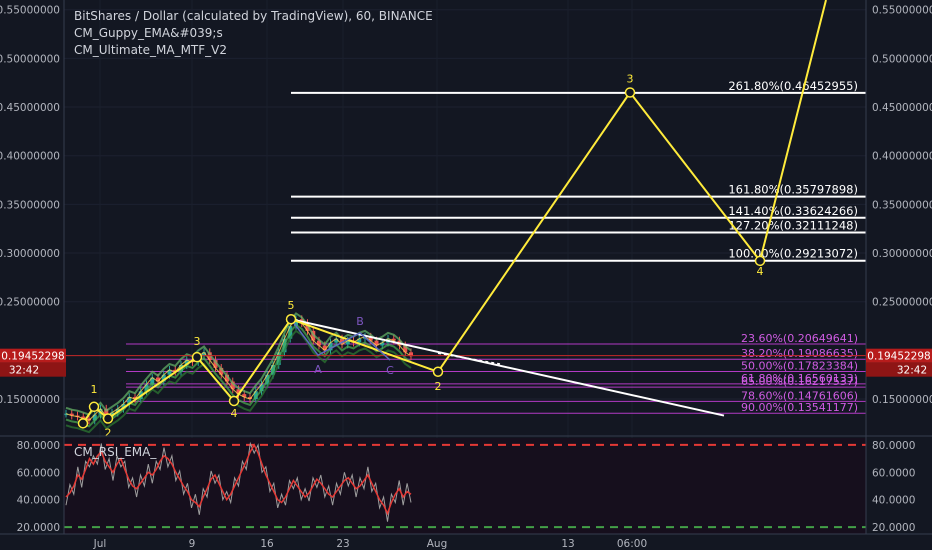  Describe the element at coordinates (902, 157) in the screenshot. I see `price-tick-right: 0.40000000` at that location.